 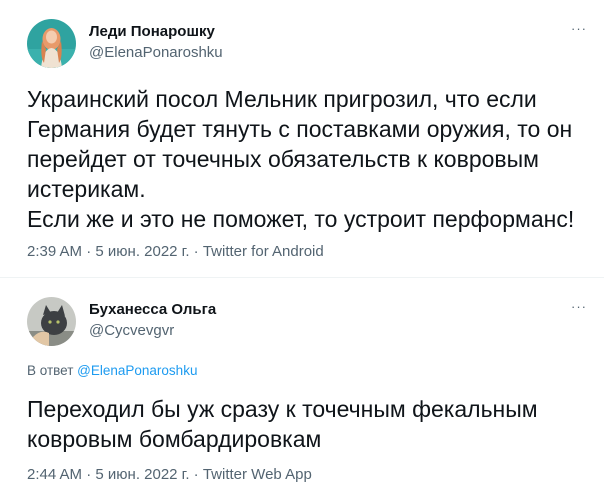 I want to click on tweet-time: 2:39 AM, so click(x=54, y=251).